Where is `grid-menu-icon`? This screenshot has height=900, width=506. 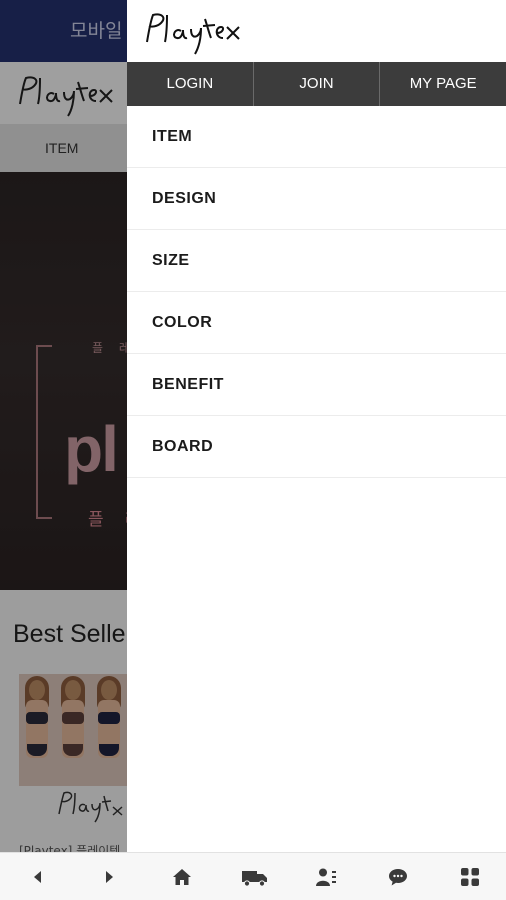 grid-menu-icon is located at coordinates (470, 877).